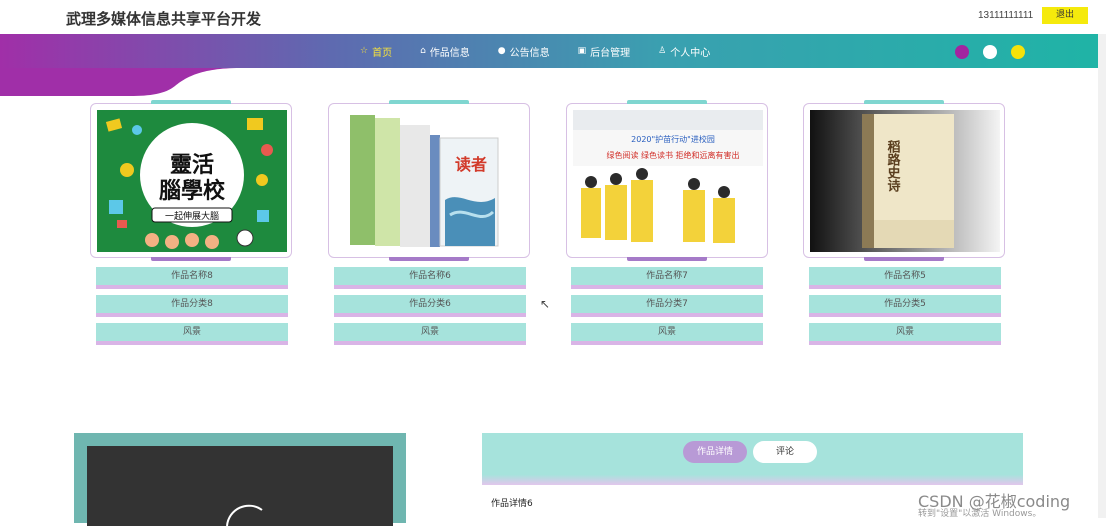 The image size is (1106, 531). I want to click on theme-dot-yellow, so click(1018, 52).